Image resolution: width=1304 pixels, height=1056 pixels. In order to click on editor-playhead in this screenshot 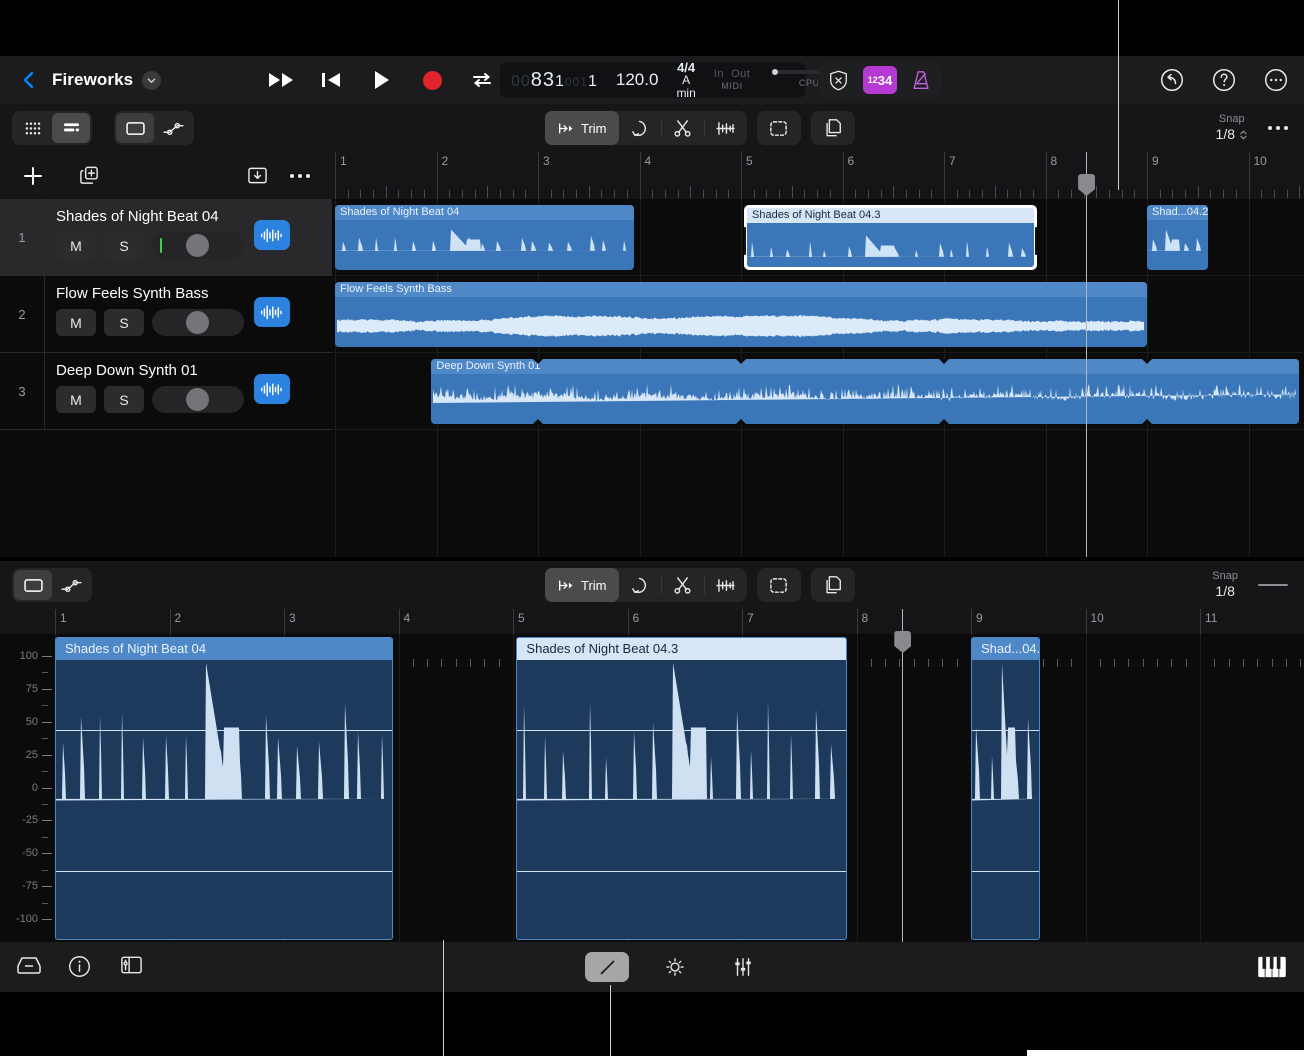, I will do `click(903, 775)`.